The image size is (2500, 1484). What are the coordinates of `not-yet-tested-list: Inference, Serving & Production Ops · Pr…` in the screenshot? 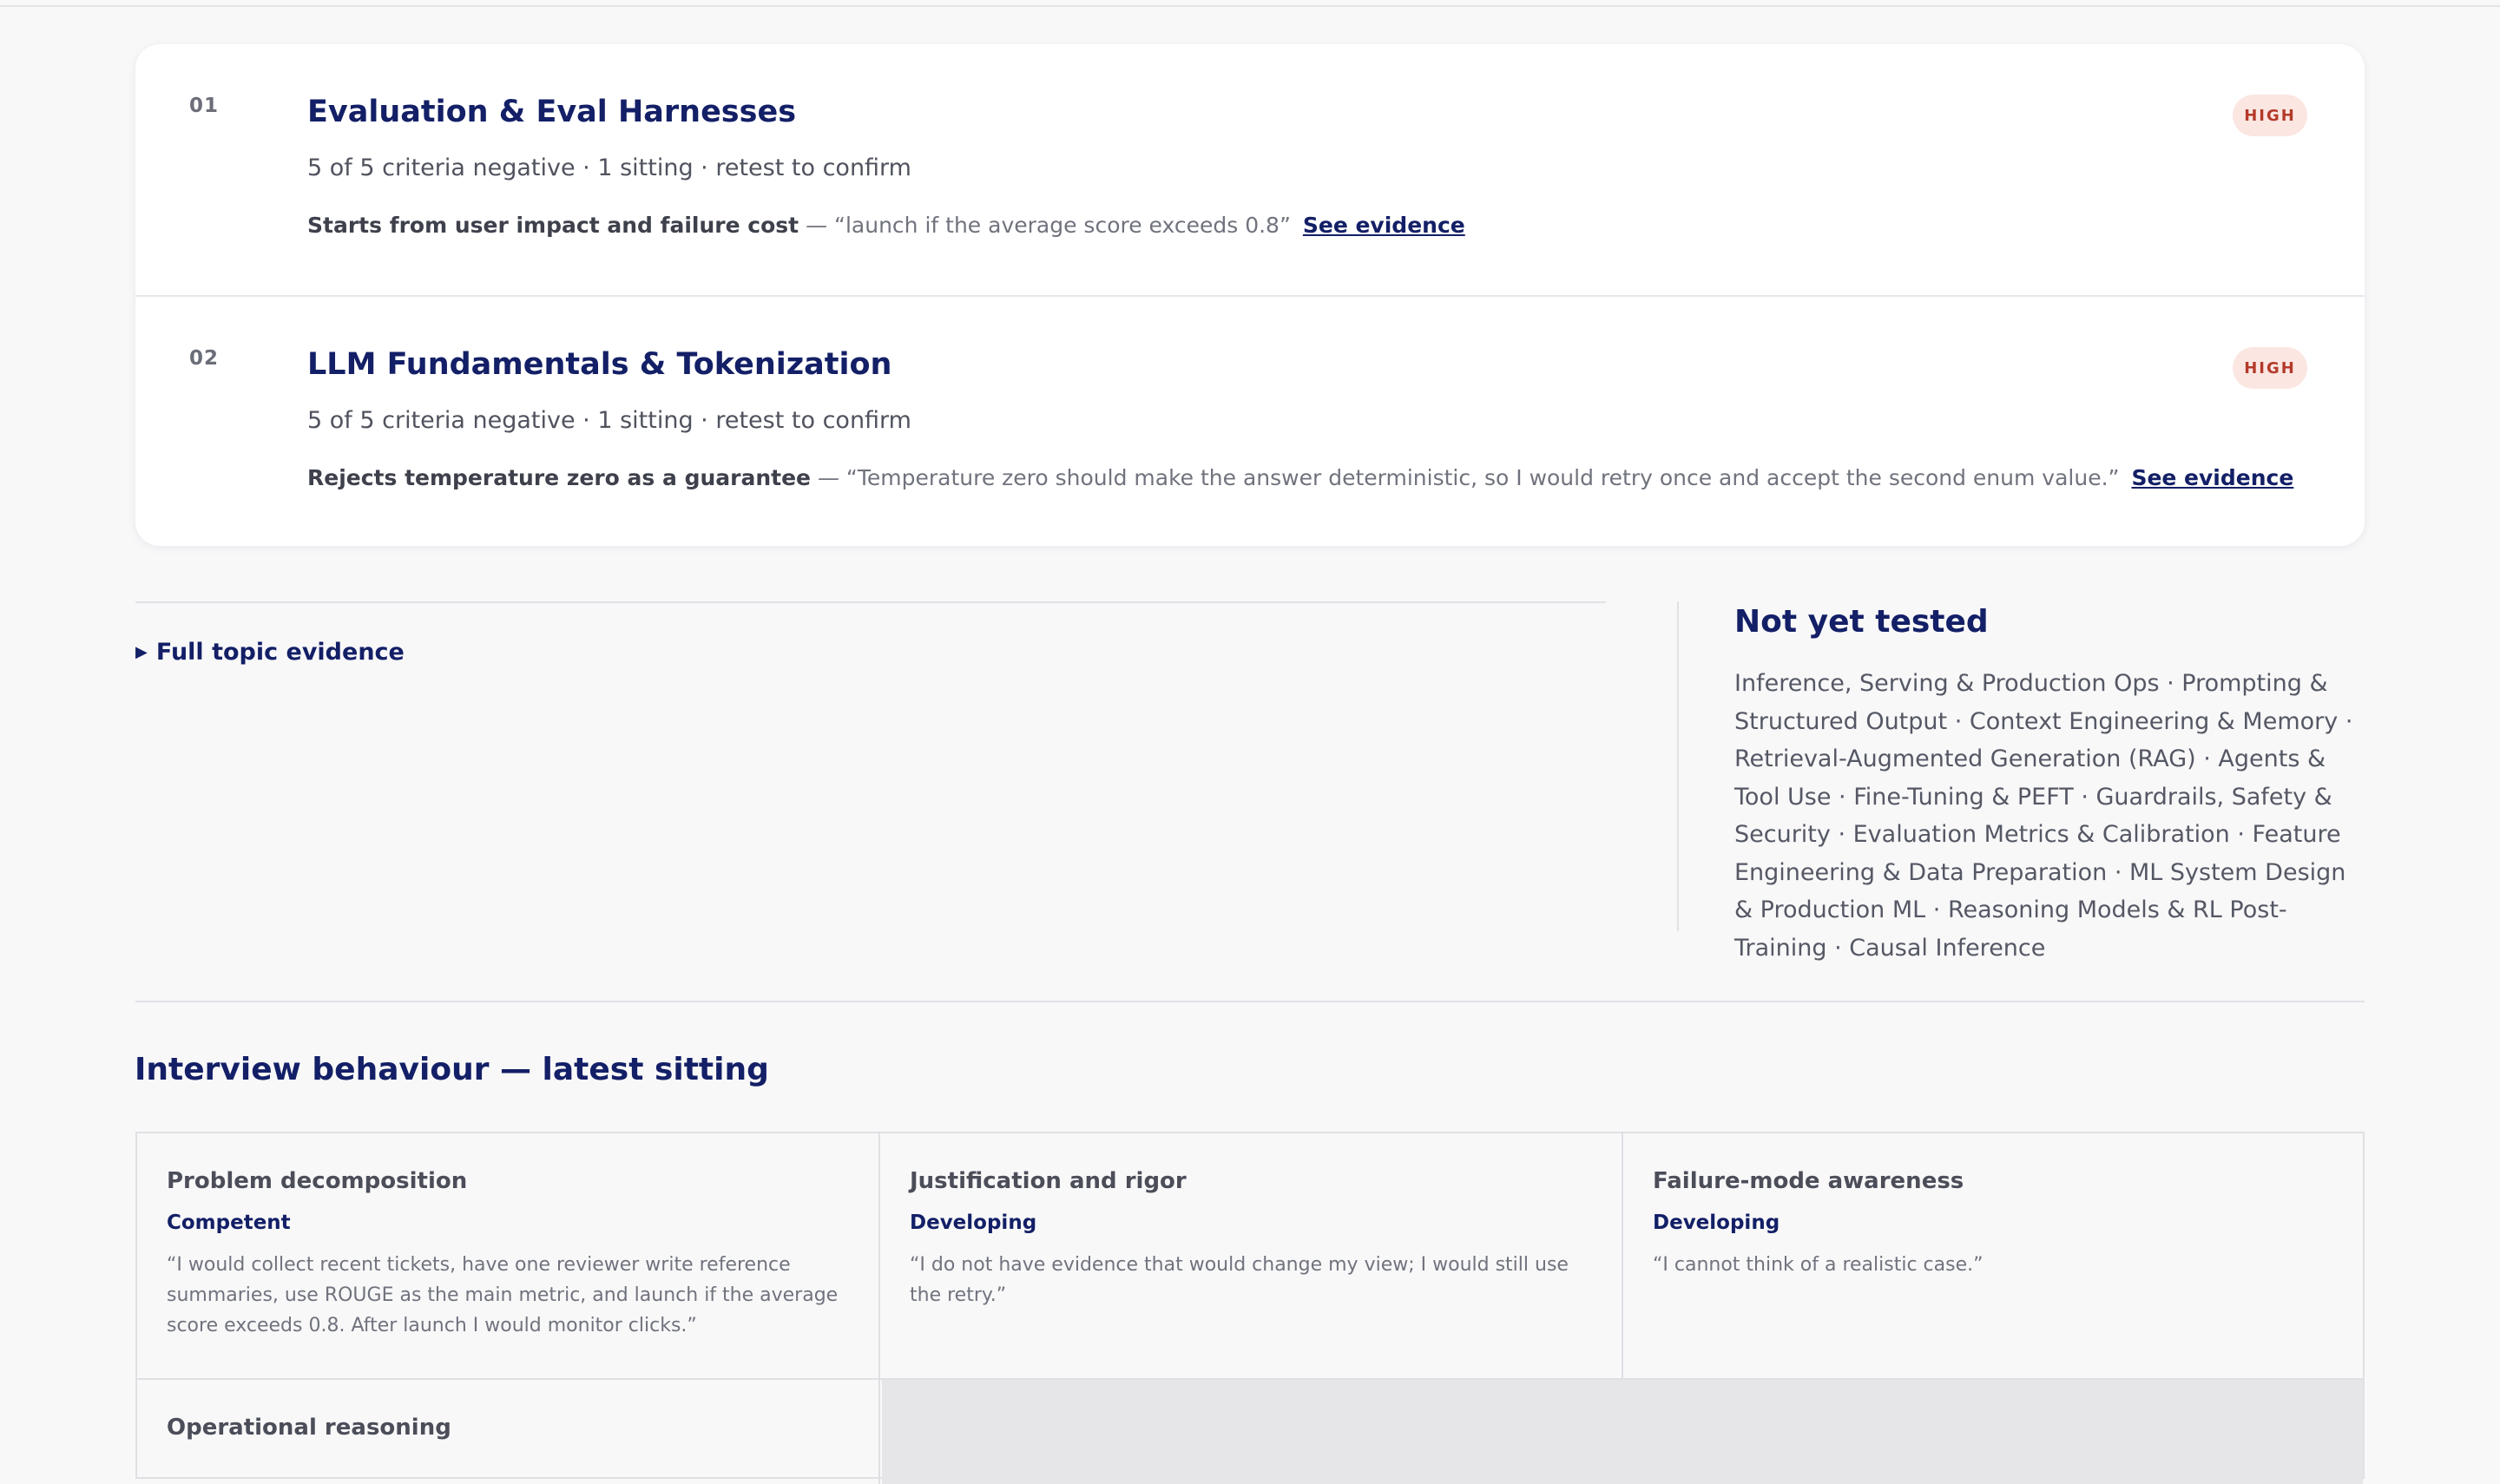 It's located at (2043, 816).